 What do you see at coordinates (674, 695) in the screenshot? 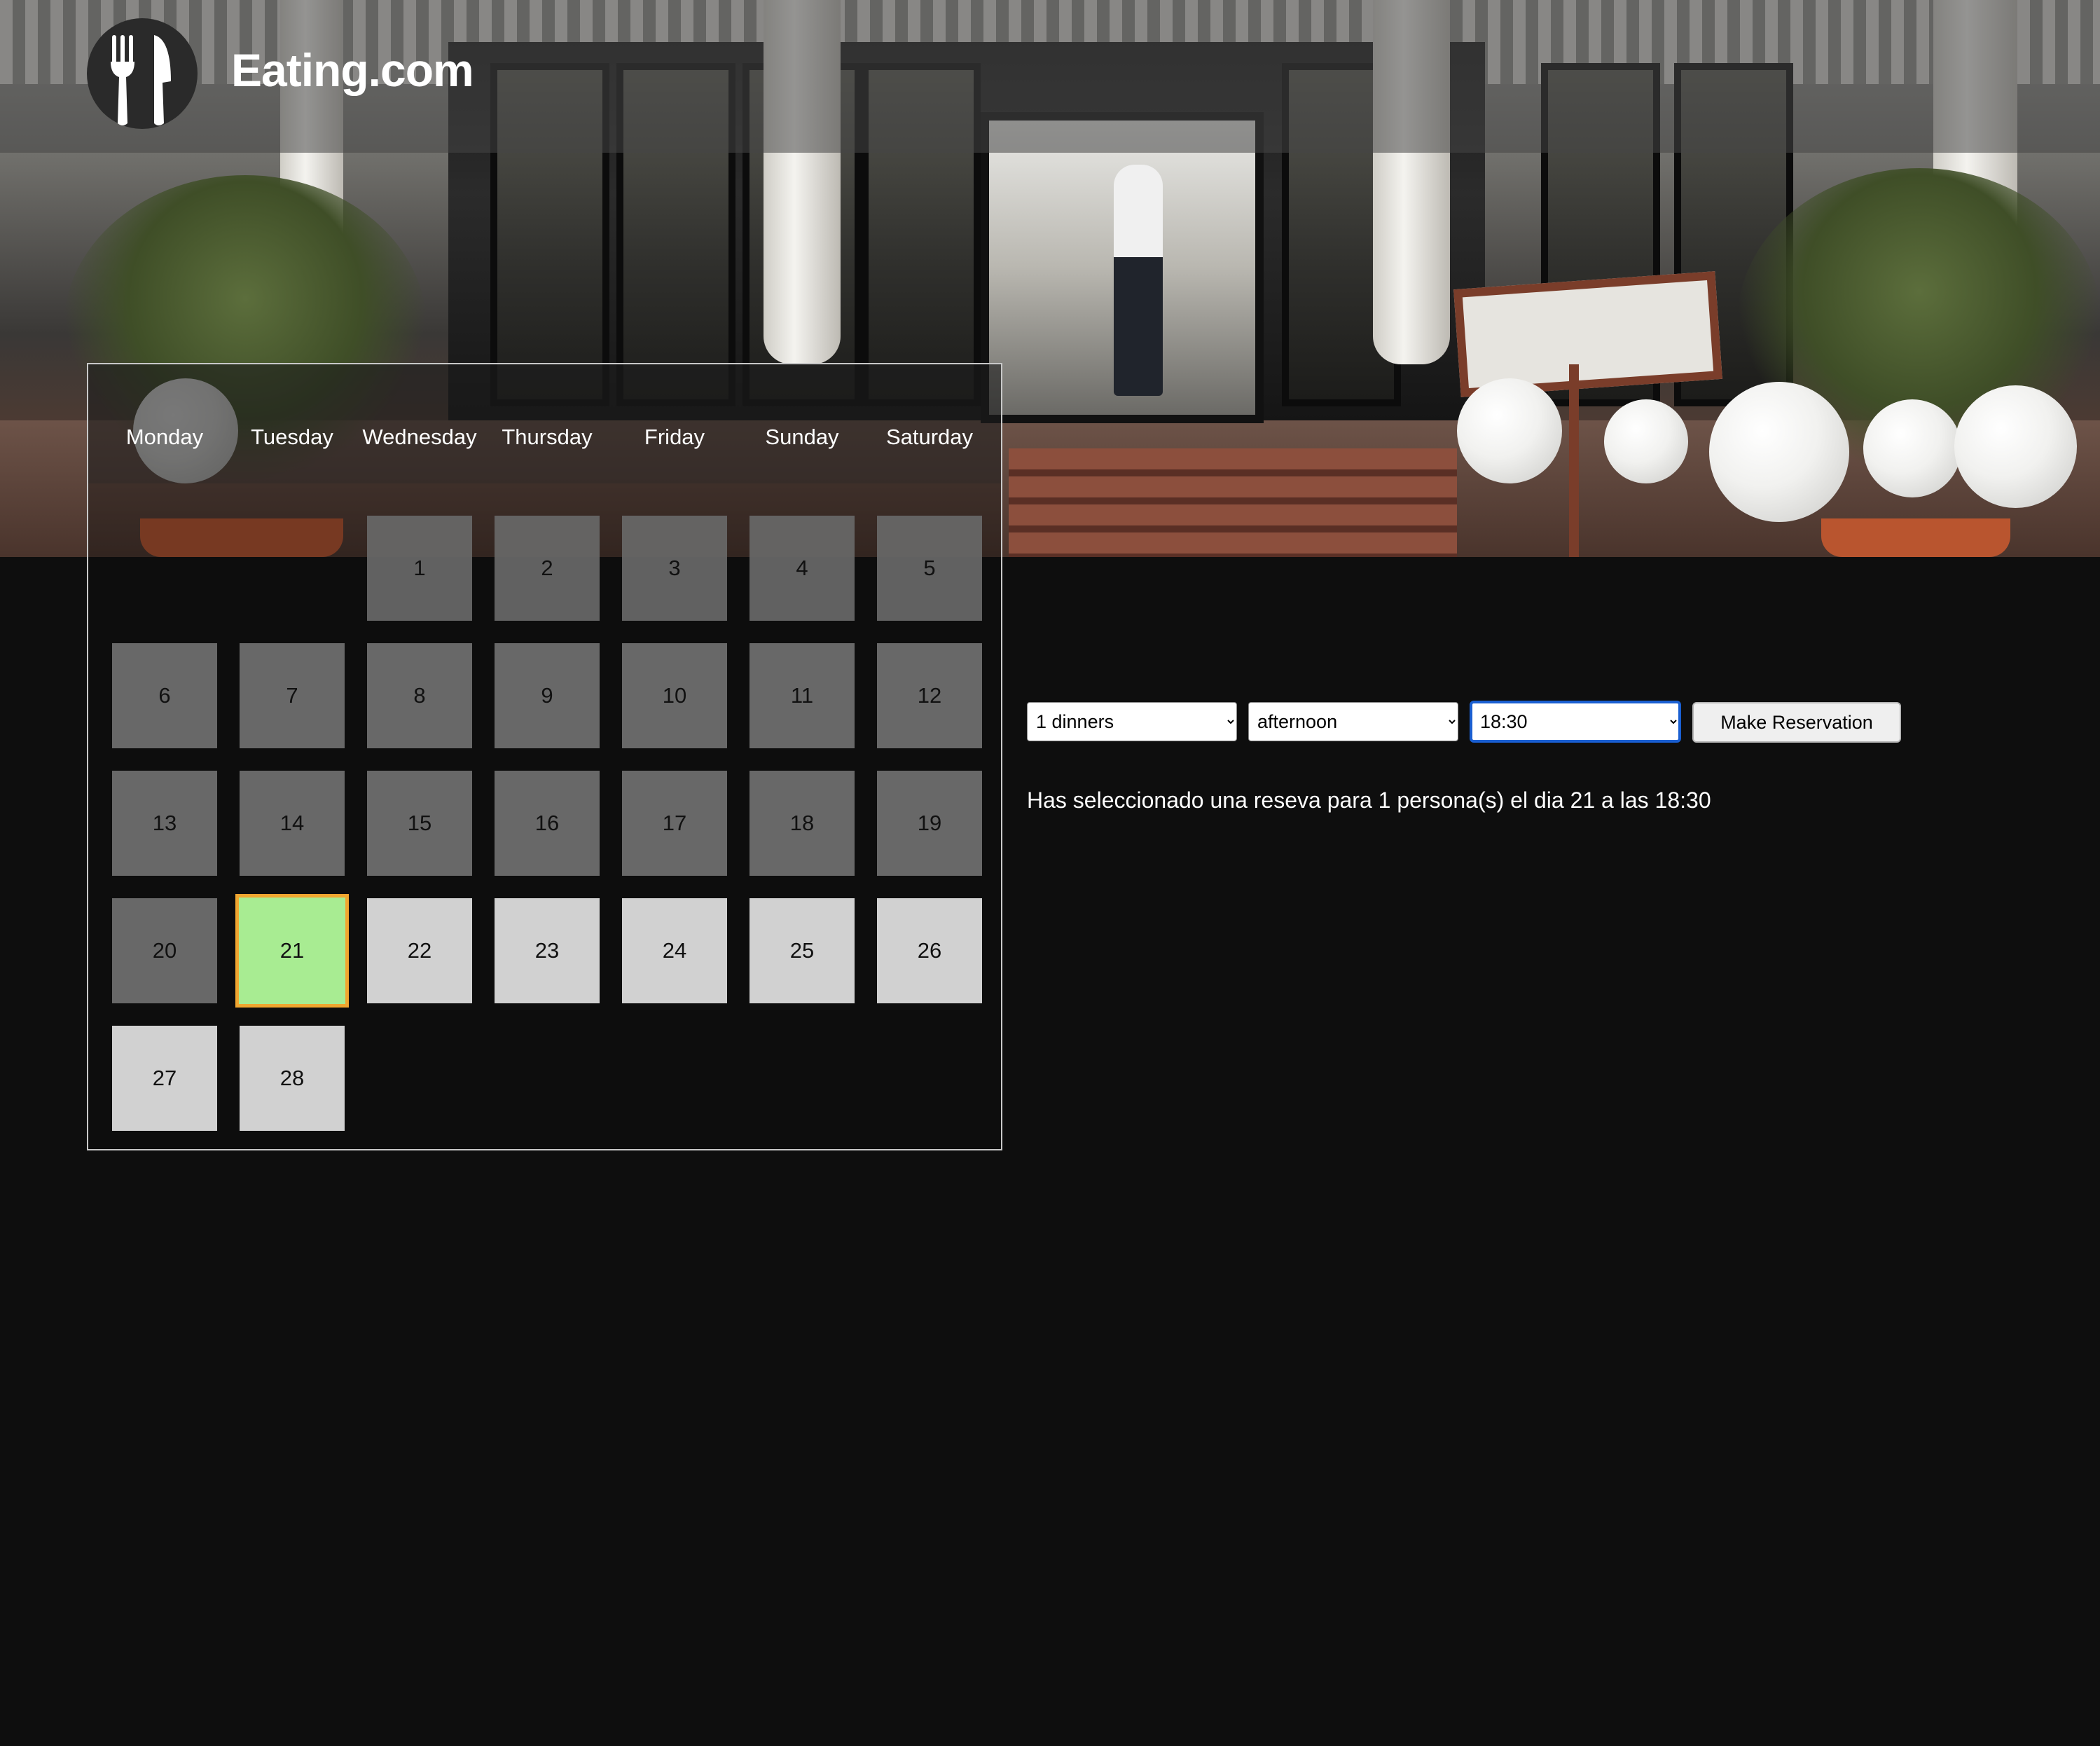
I see `calendar-day: 10` at bounding box center [674, 695].